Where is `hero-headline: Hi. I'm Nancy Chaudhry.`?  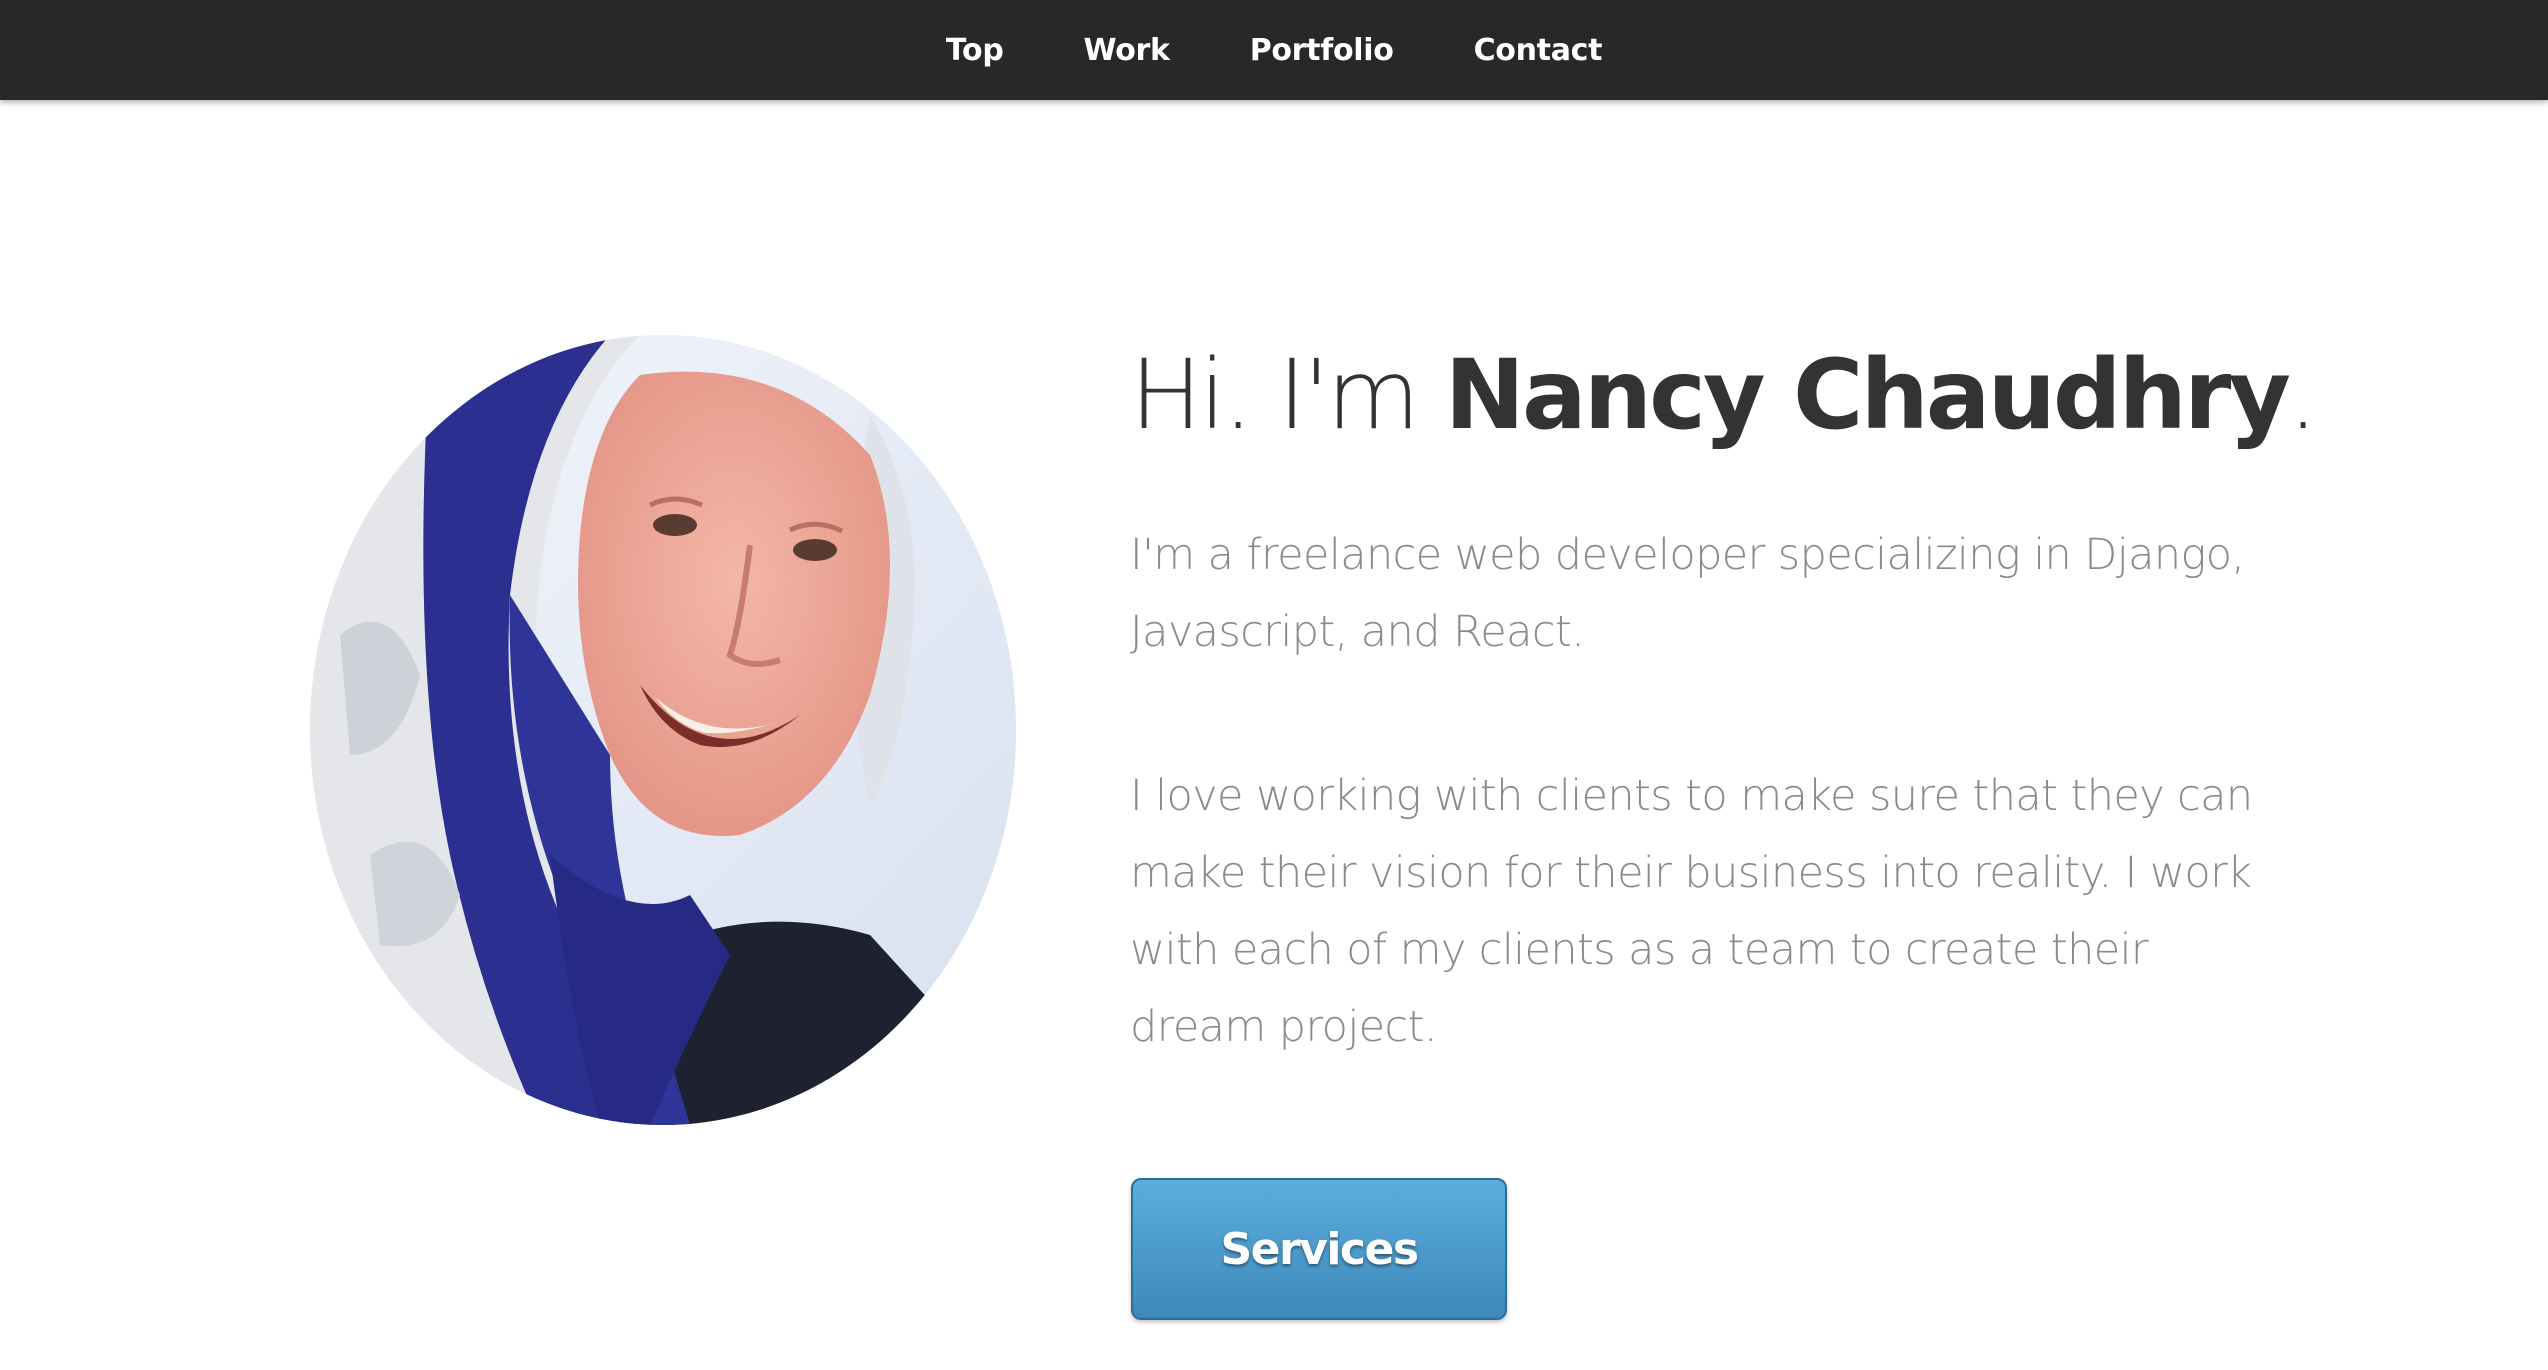 hero-headline: Hi. I'm Nancy Chaudhry. is located at coordinates (1724, 395).